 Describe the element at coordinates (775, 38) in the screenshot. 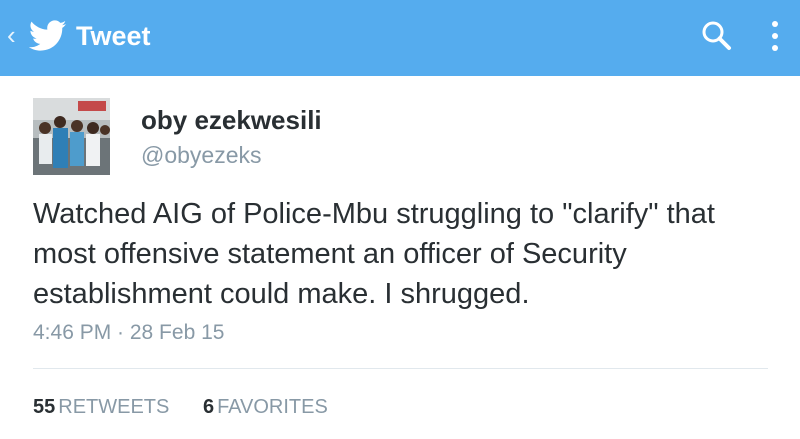

I see `overflow-menu-icon` at that location.